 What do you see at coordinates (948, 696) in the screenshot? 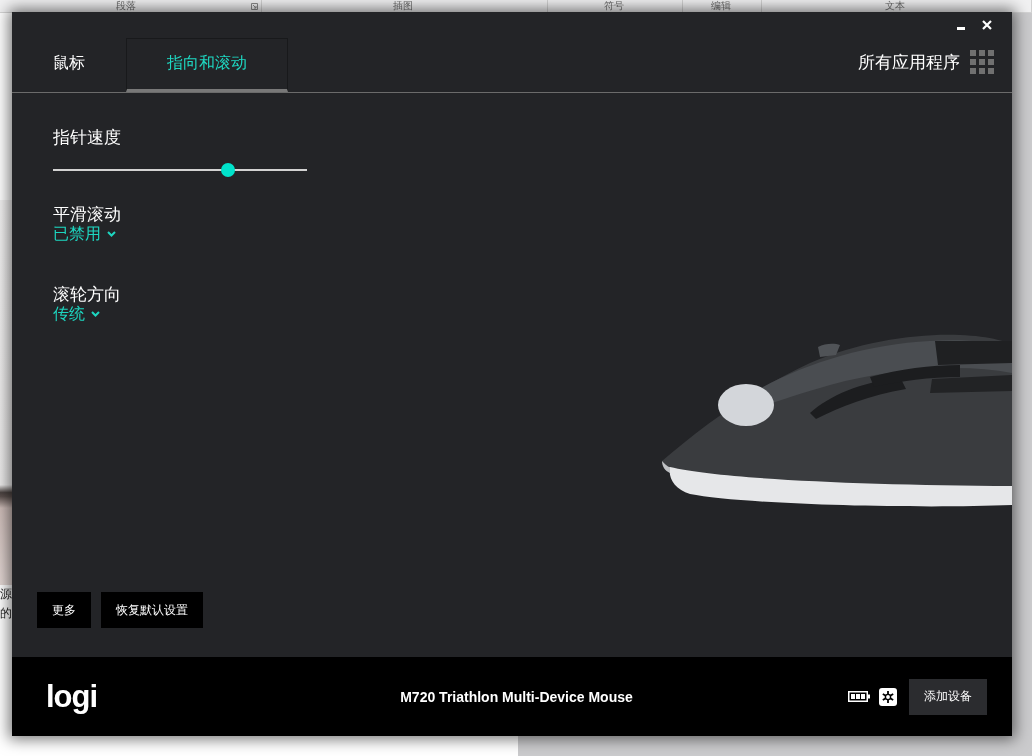
I see `add-device-button: 添加设备` at bounding box center [948, 696].